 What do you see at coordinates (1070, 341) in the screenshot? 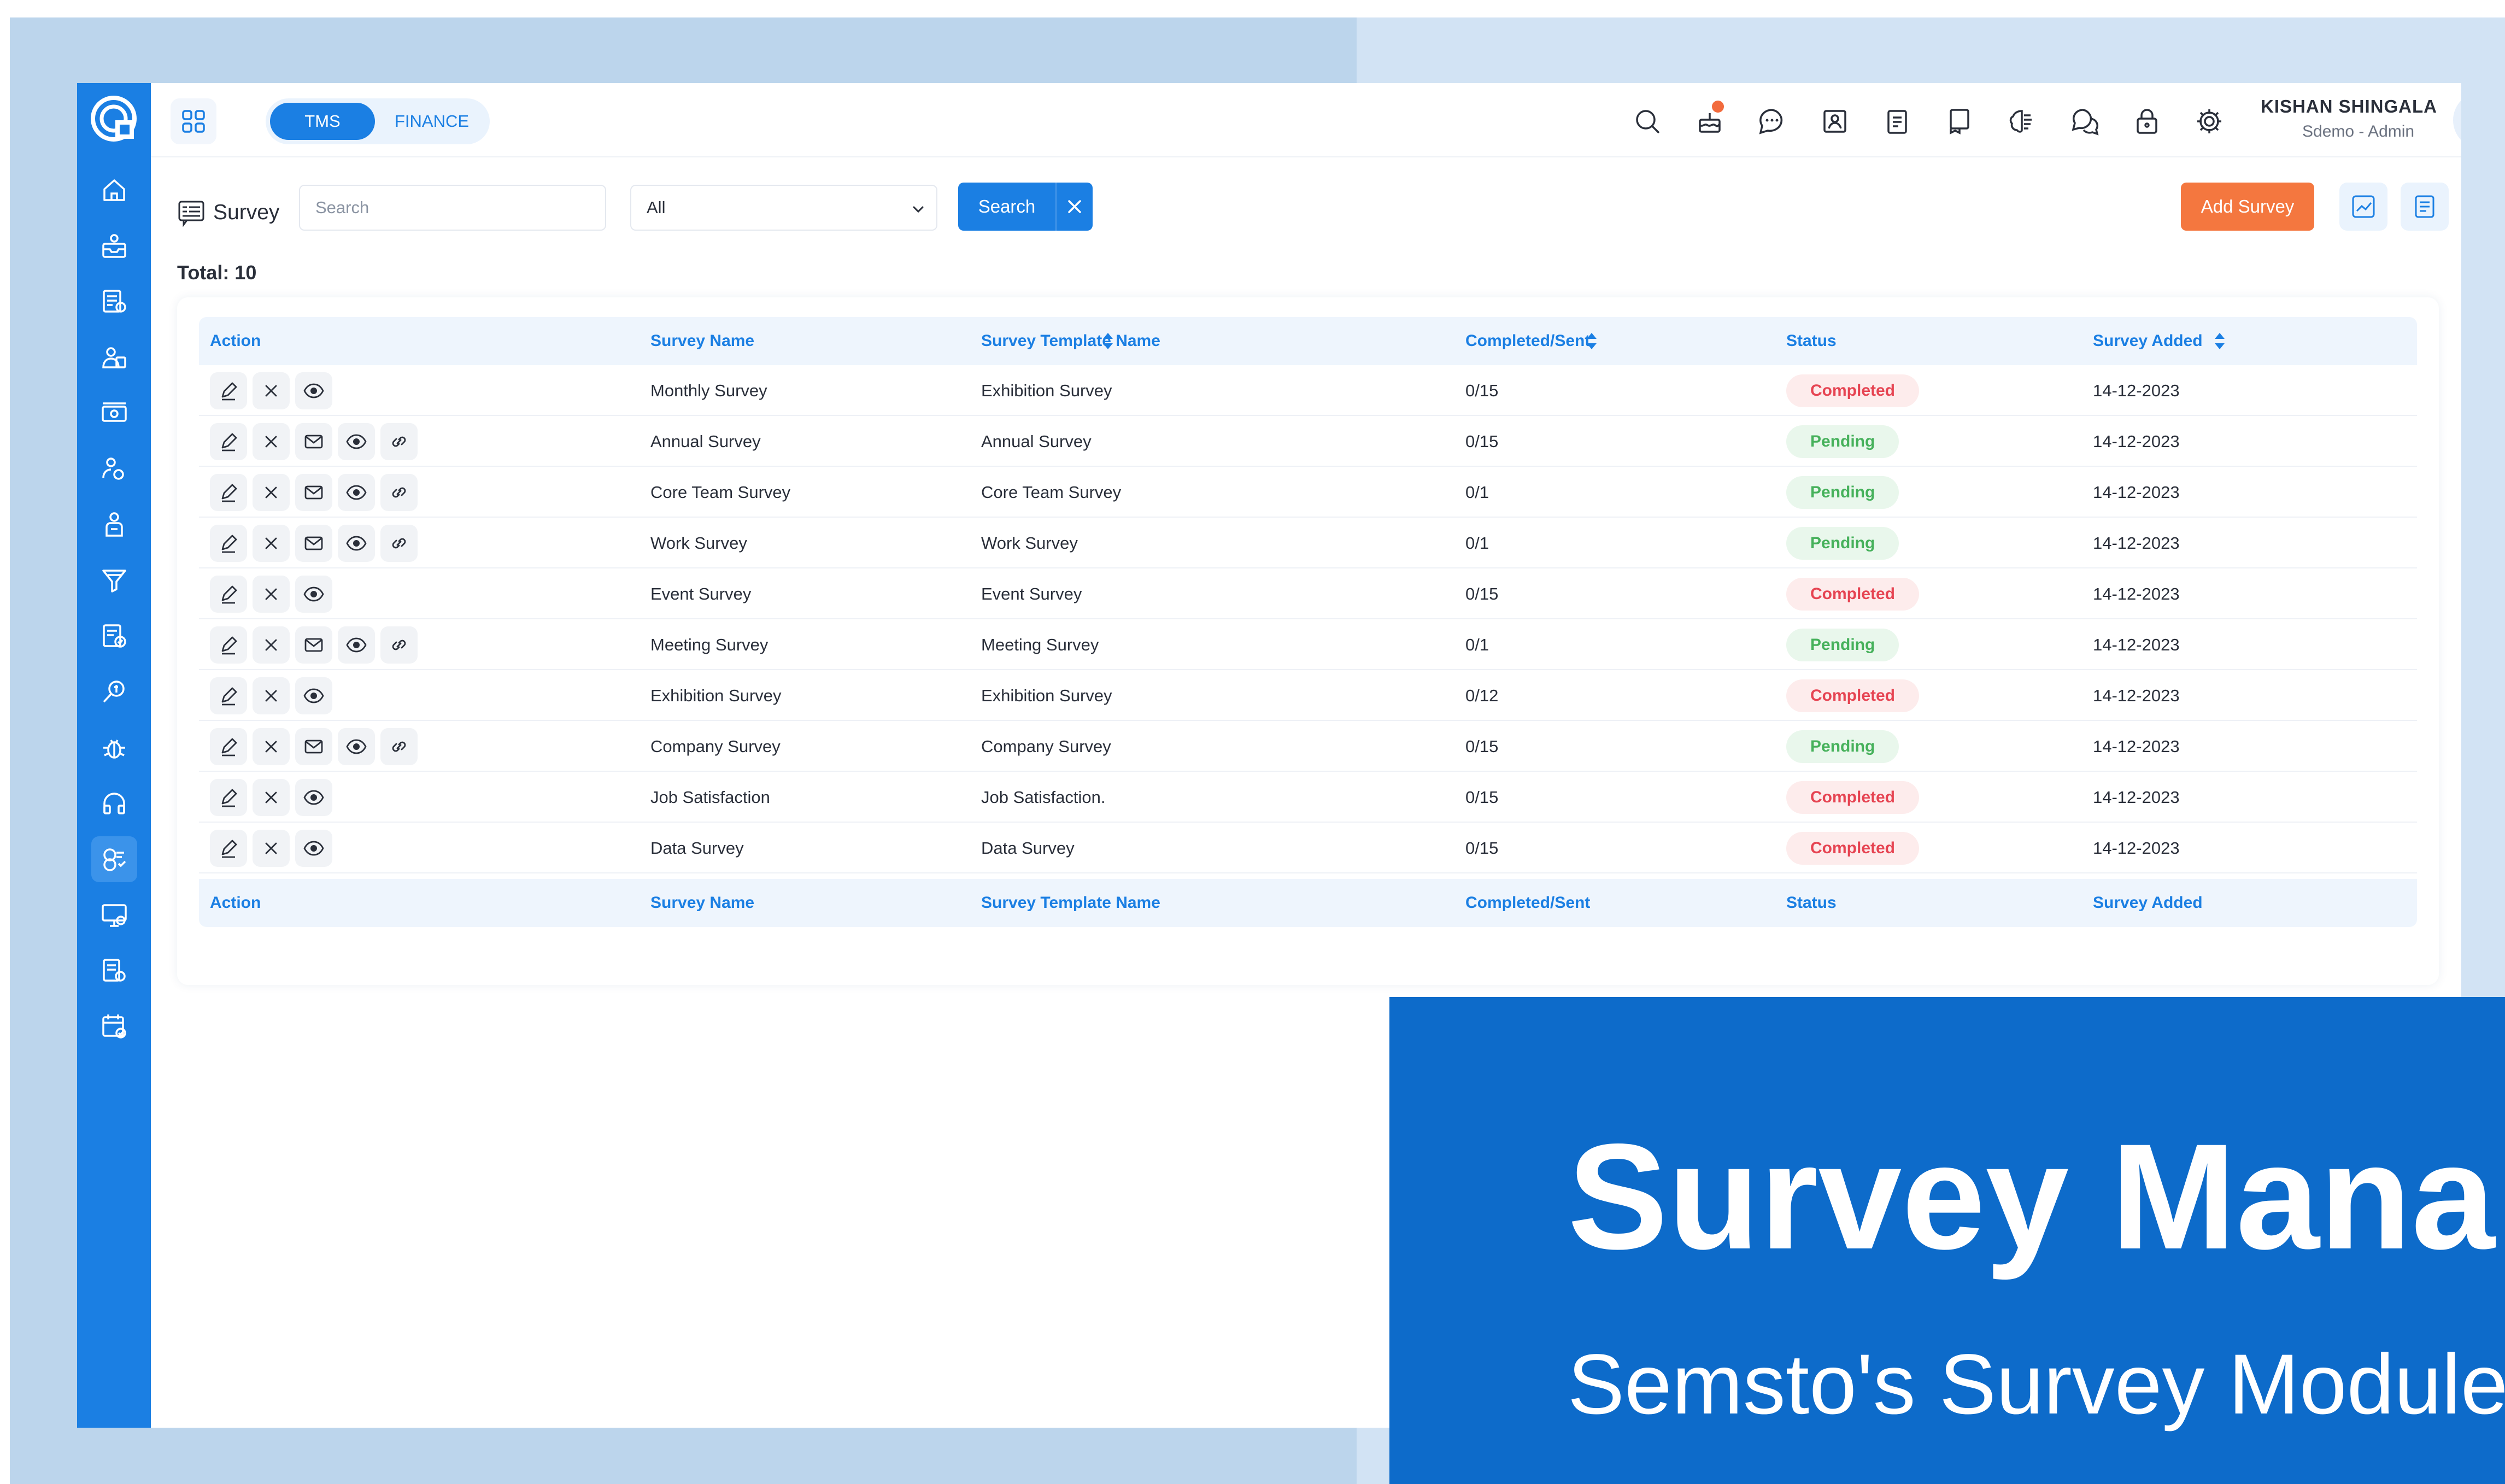
I see `column-header-template-name: Survey Template Name` at bounding box center [1070, 341].